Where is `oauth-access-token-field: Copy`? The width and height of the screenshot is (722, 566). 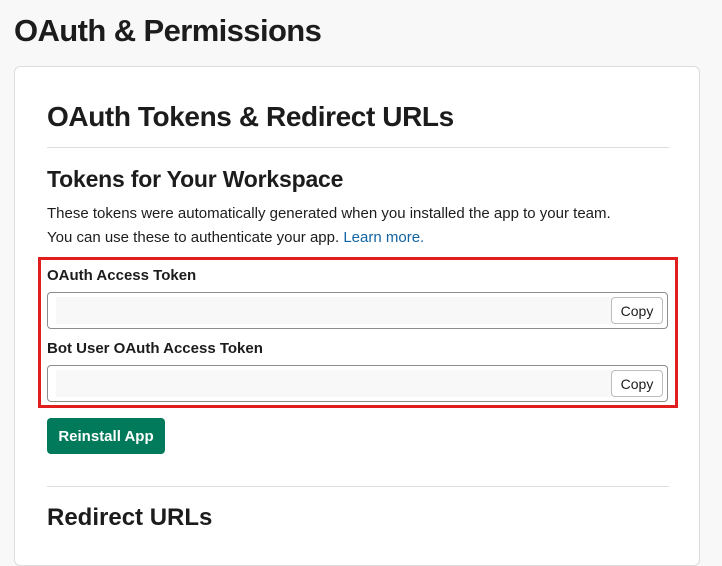 oauth-access-token-field: Copy is located at coordinates (357, 310).